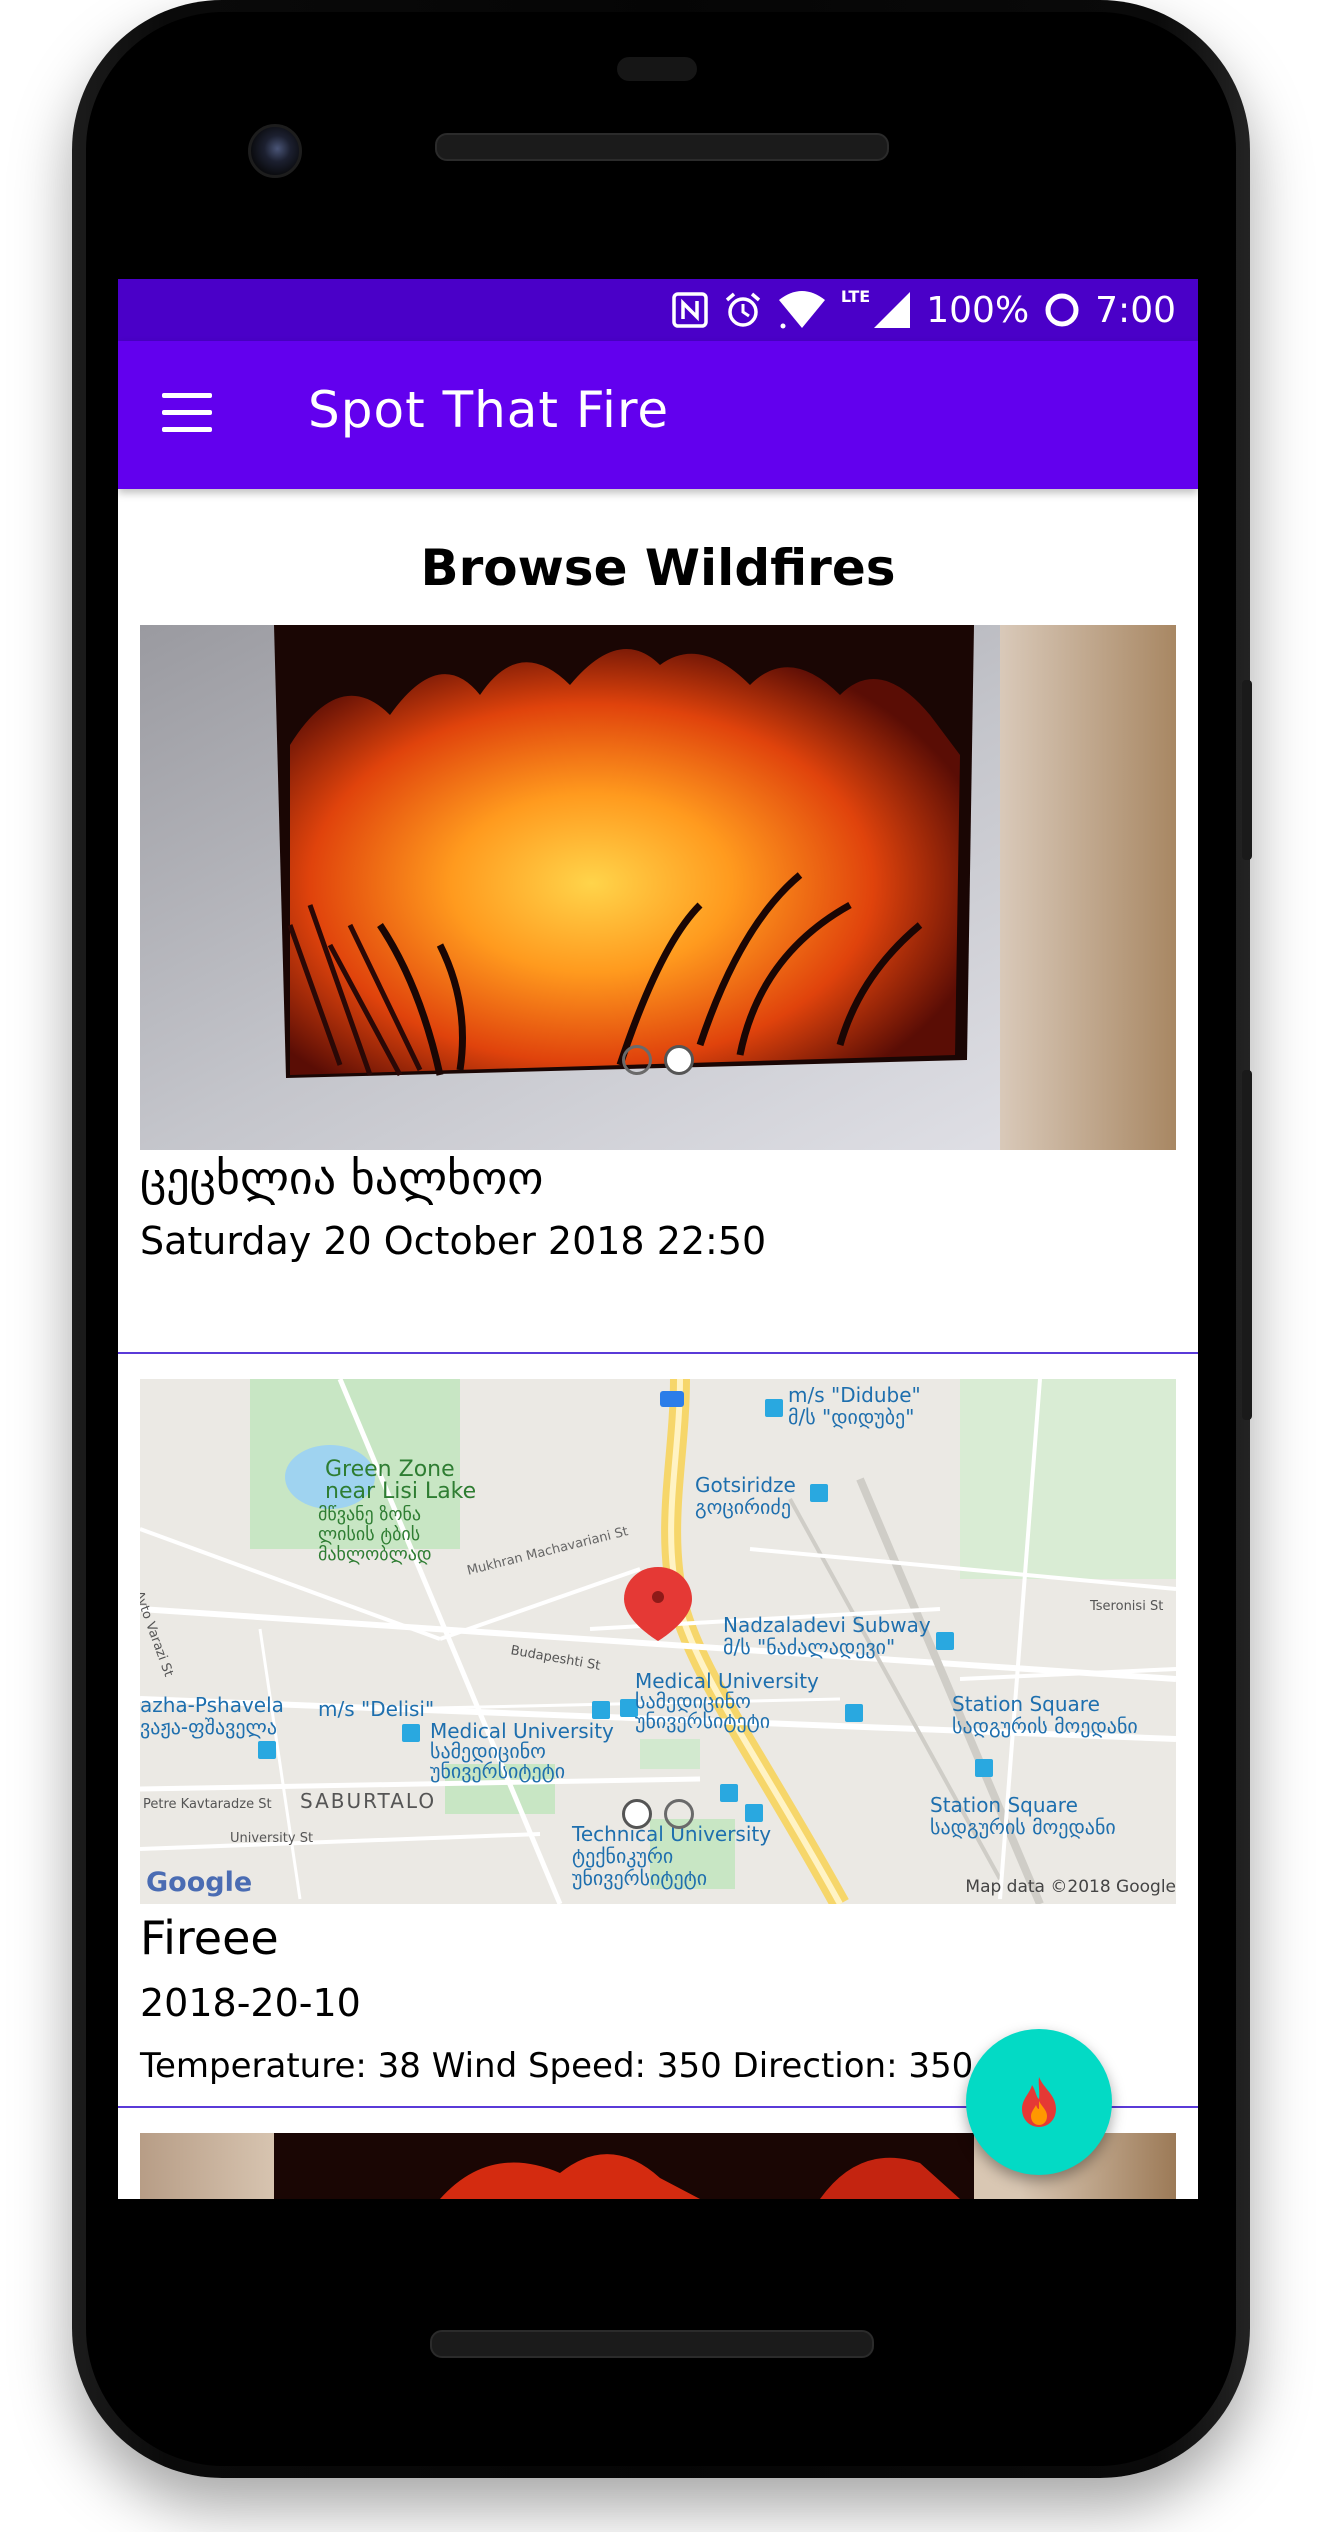 This screenshot has height=2532, width=1330. What do you see at coordinates (250, 2003) in the screenshot?
I see `wildfire-date: 2018-20-10` at bounding box center [250, 2003].